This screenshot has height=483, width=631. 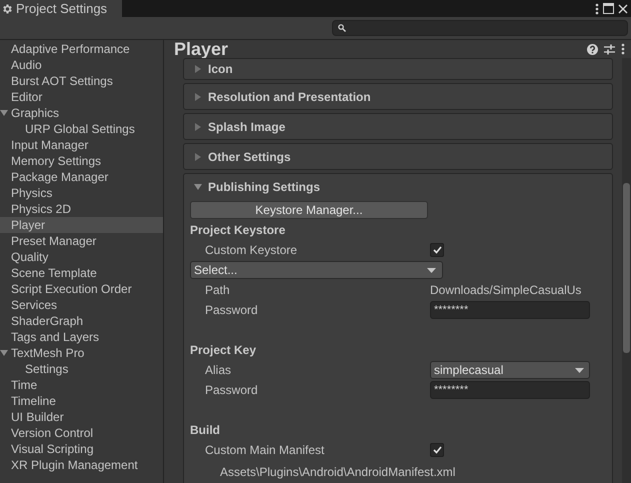 What do you see at coordinates (61, 8) in the screenshot?
I see `window-tab: Project Settings` at bounding box center [61, 8].